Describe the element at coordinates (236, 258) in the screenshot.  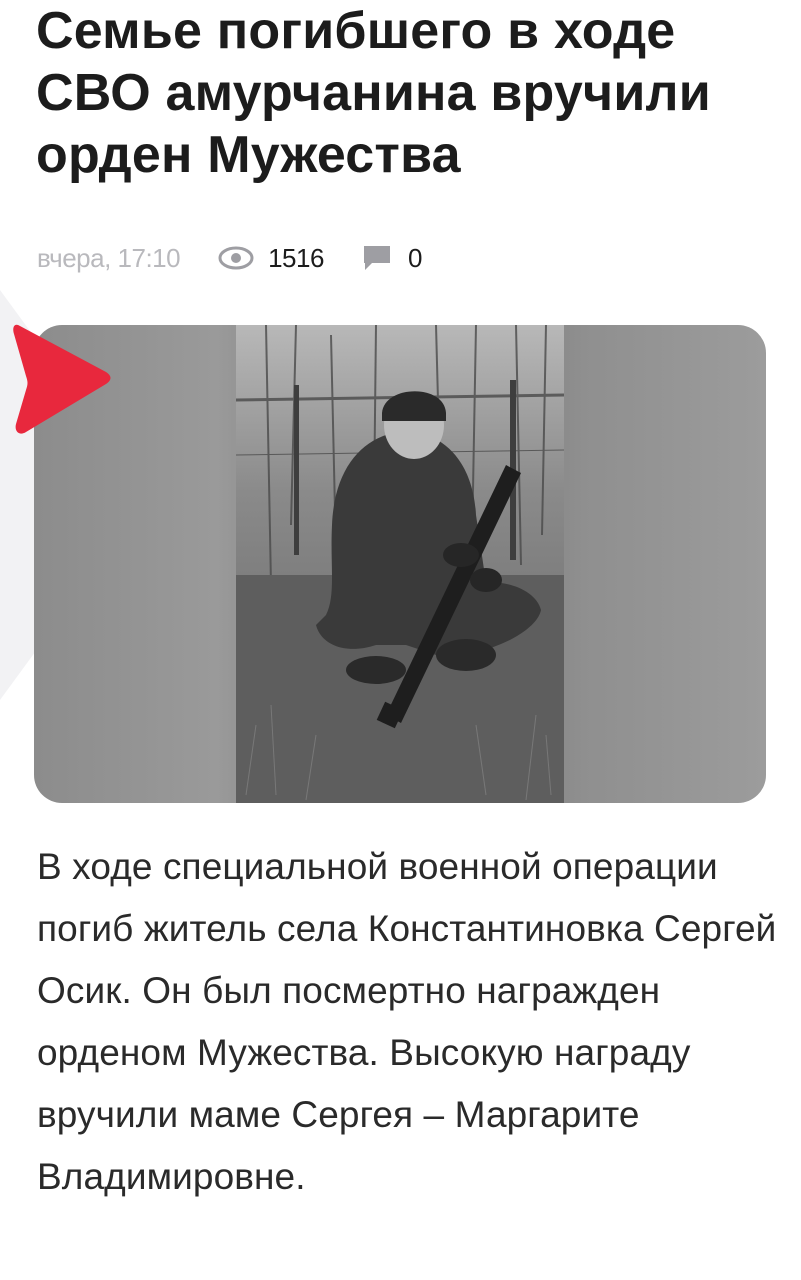
I see `eye-icon` at that location.